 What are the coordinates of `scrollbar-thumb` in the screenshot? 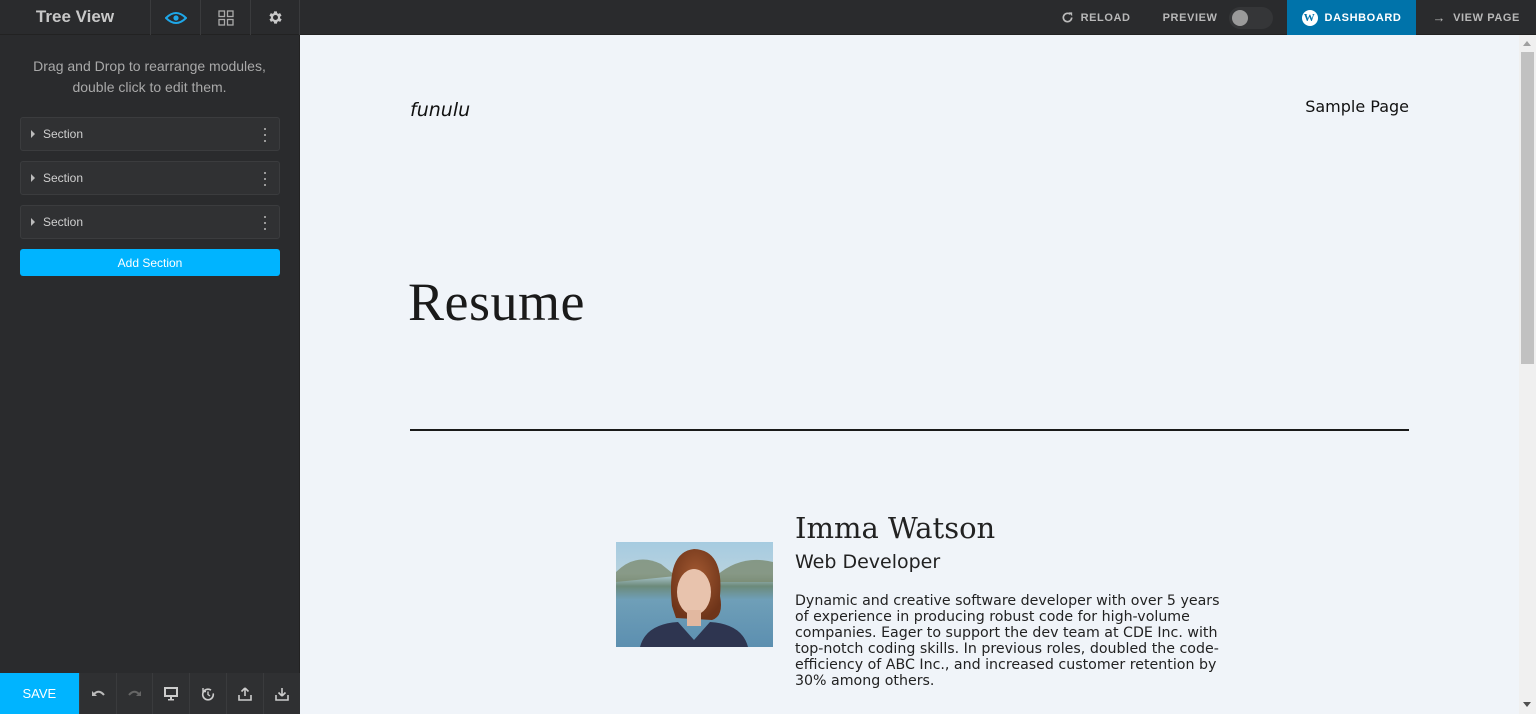 It's located at (1527, 208).